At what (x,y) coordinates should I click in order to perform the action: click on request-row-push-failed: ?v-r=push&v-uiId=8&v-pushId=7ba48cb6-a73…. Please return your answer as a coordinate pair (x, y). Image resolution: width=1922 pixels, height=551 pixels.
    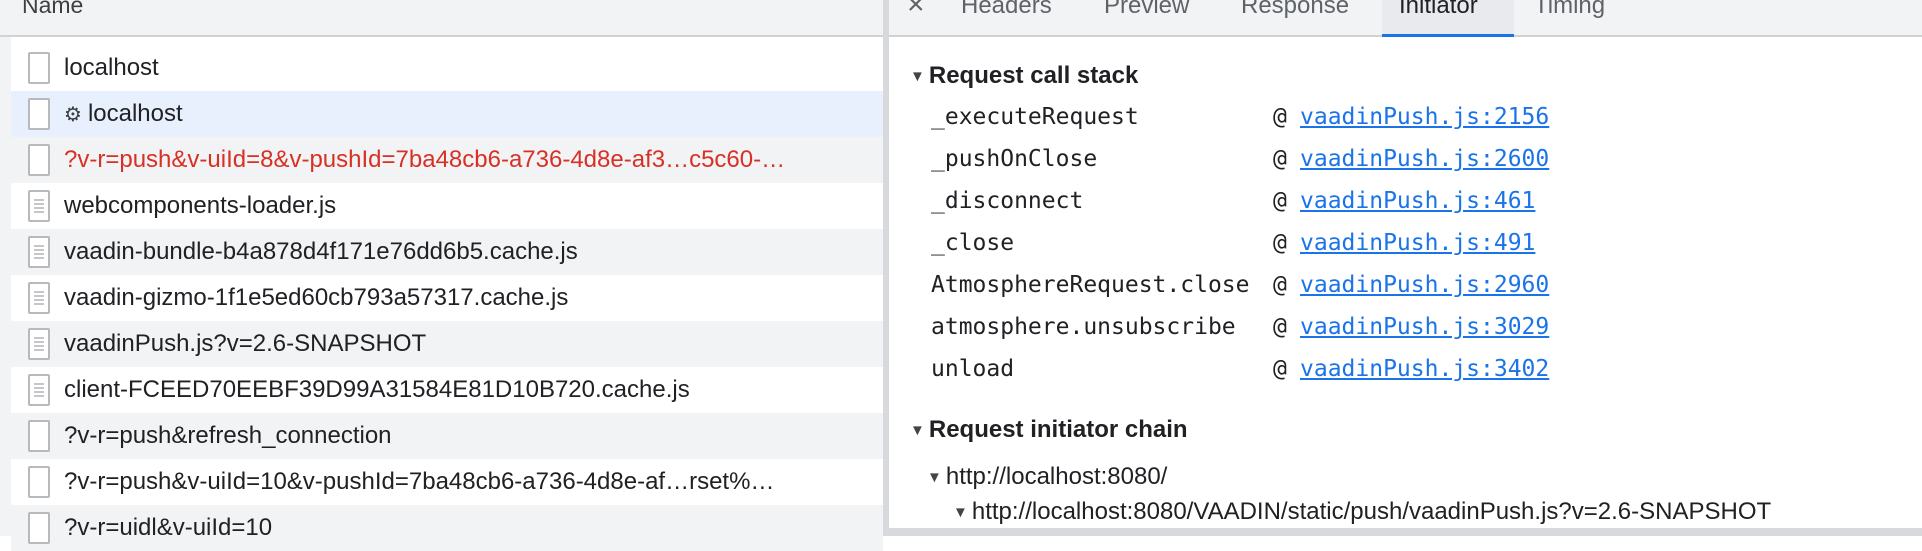
    Looking at the image, I should click on (447, 160).